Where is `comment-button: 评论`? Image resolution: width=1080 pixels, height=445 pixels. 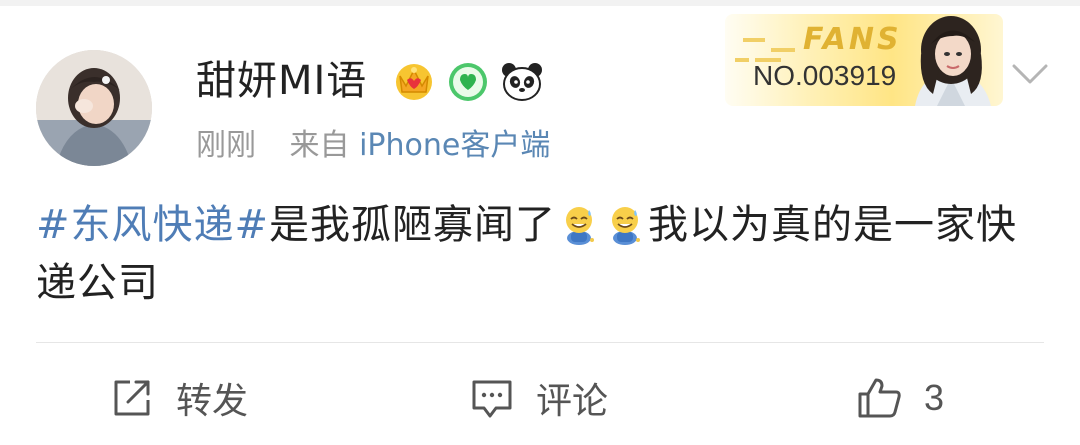
comment-button: 评论 is located at coordinates (538, 398).